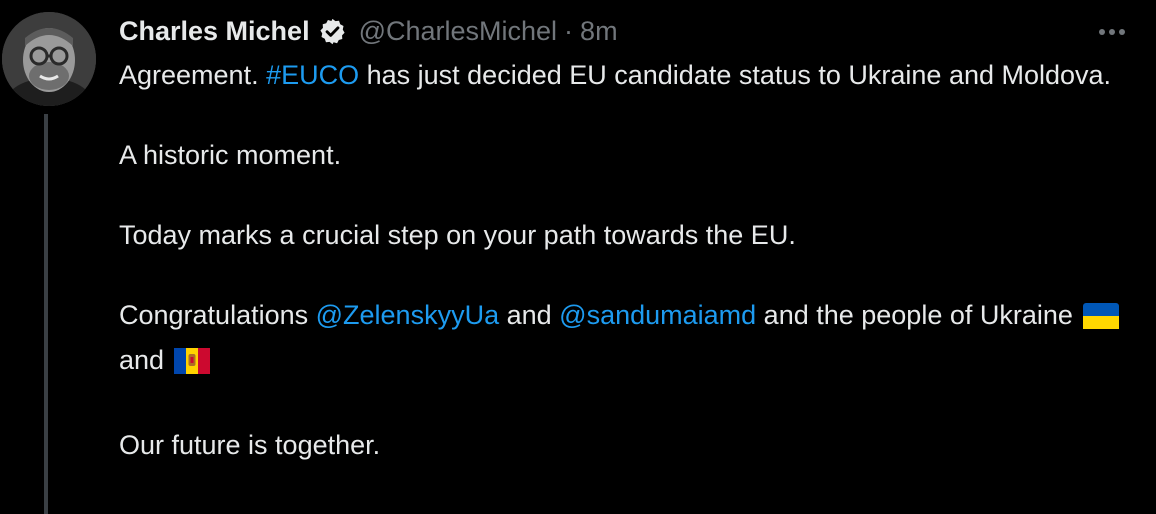 Image resolution: width=1156 pixels, height=514 pixels. I want to click on thread-line, so click(46, 314).